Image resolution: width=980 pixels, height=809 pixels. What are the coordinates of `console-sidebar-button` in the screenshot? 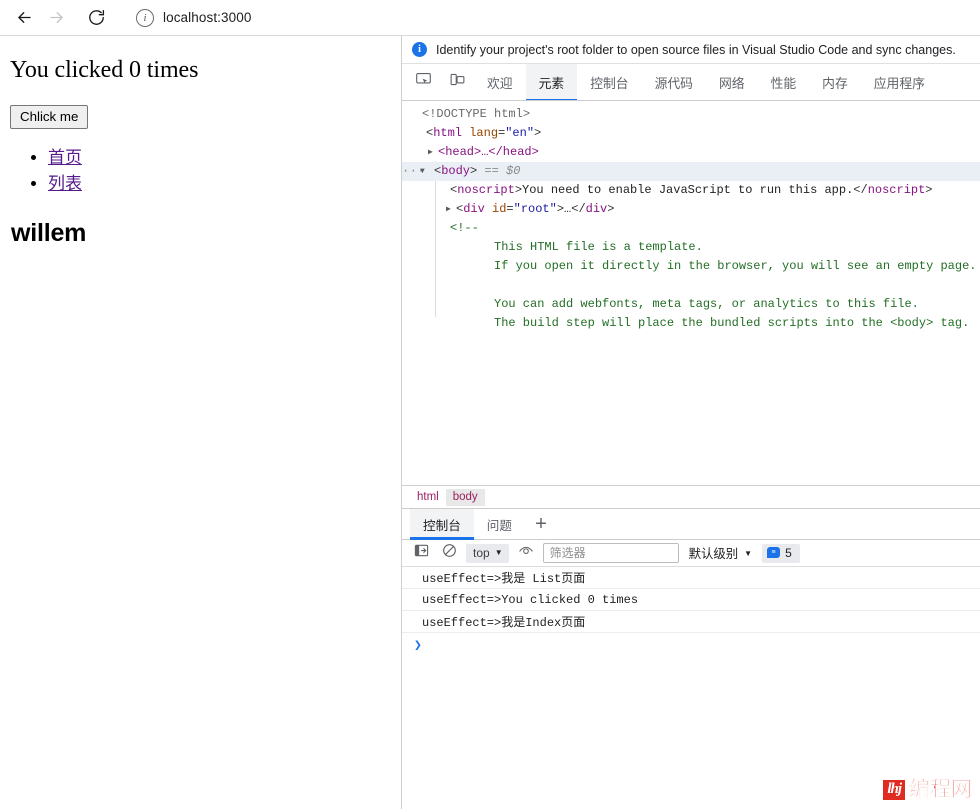 It's located at (421, 553).